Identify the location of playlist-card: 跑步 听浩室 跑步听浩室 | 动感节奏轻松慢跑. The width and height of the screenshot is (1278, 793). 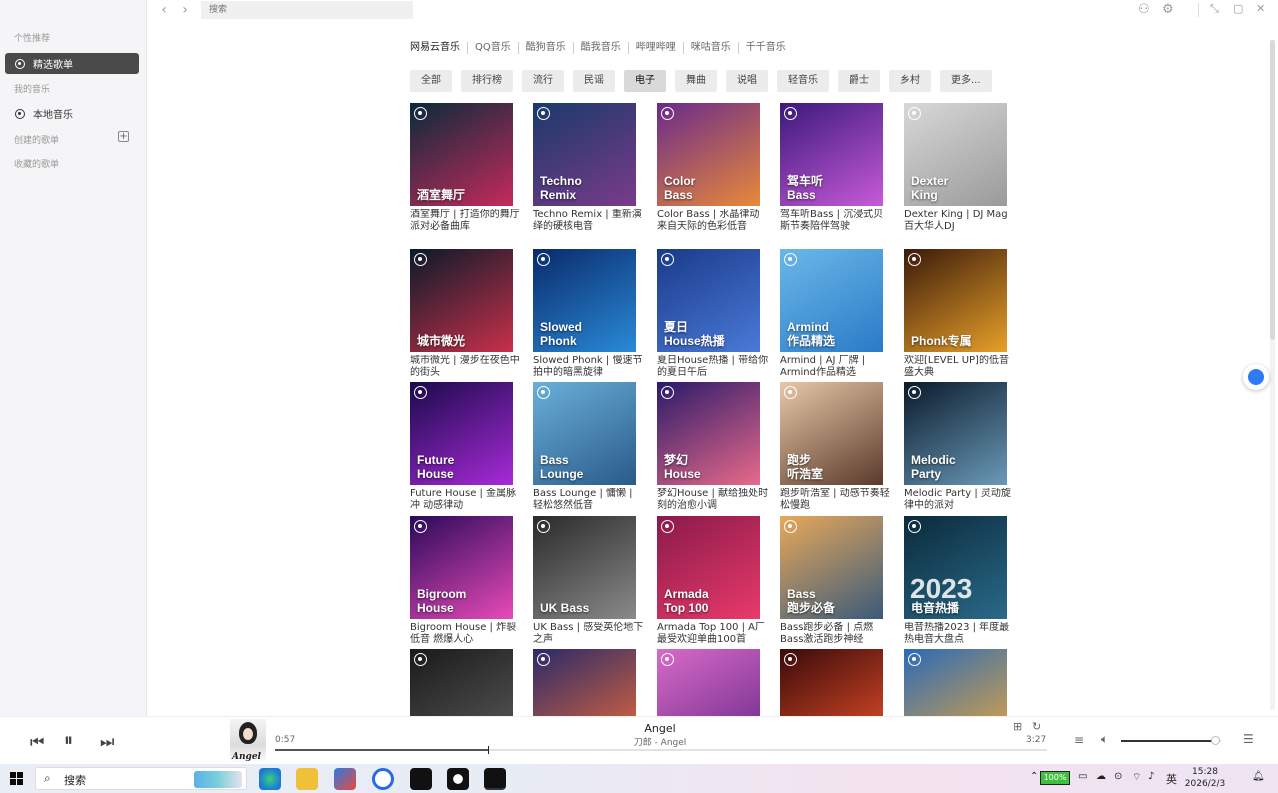
(835, 453).